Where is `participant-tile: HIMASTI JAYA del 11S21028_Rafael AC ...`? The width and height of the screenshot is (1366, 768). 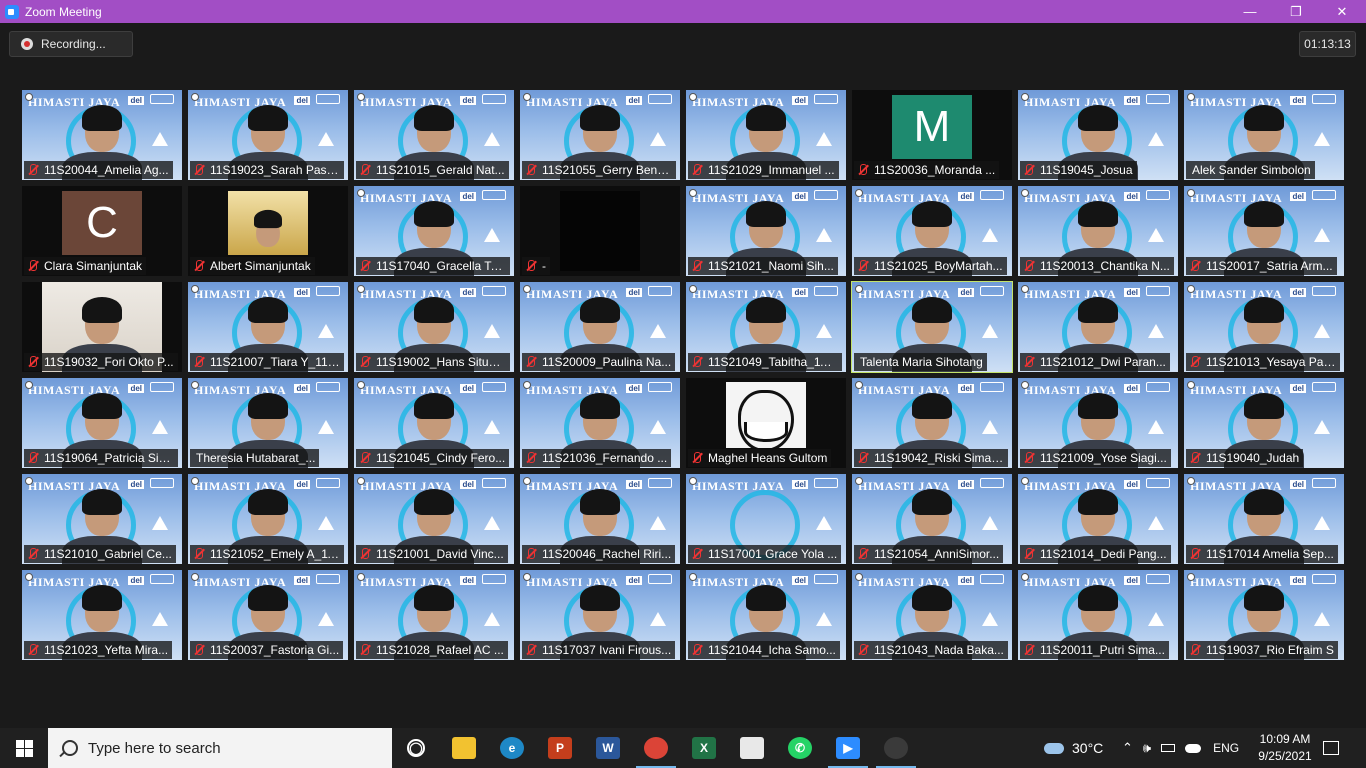
participant-tile: HIMASTI JAYA del 11S21028_Rafael AC ... is located at coordinates (434, 615).